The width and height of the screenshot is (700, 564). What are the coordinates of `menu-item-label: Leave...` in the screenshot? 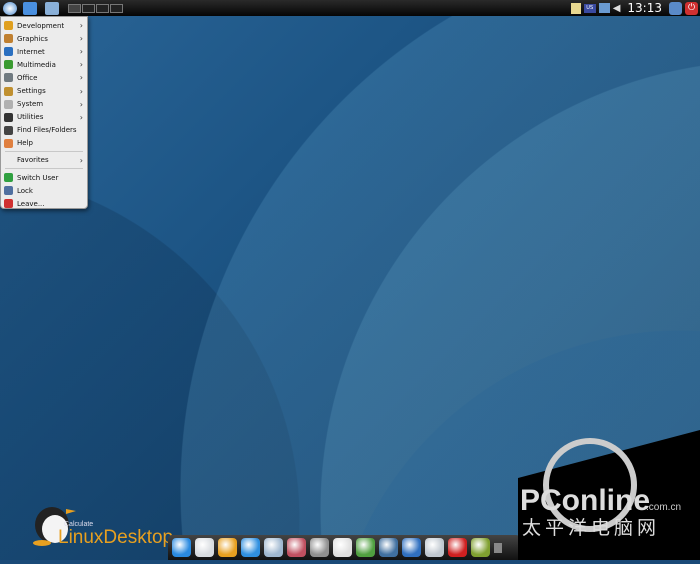 It's located at (31, 203).